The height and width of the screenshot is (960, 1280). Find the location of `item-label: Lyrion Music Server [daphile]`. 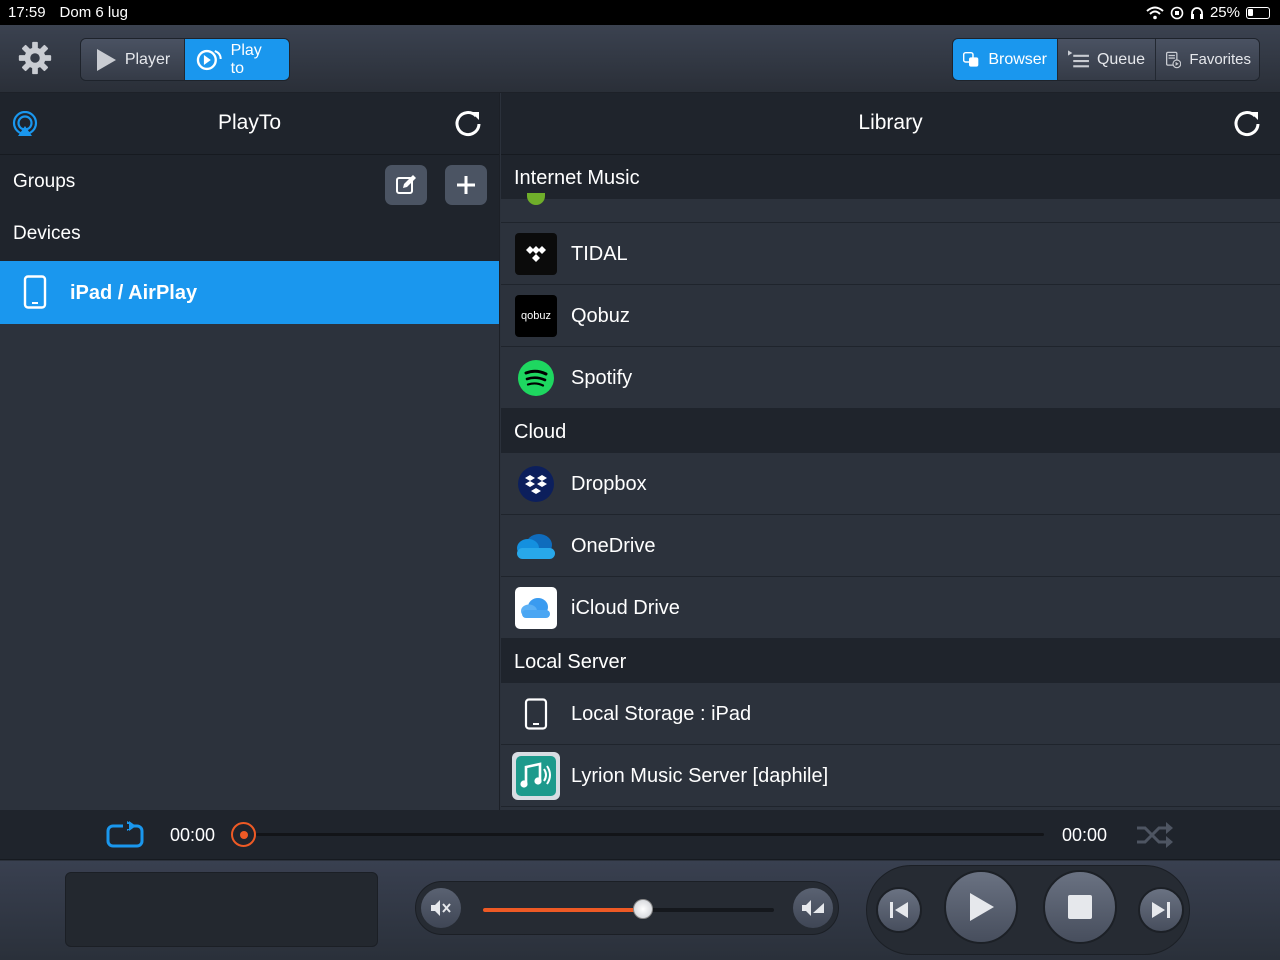

item-label: Lyrion Music Server [daphile] is located at coordinates (700, 776).